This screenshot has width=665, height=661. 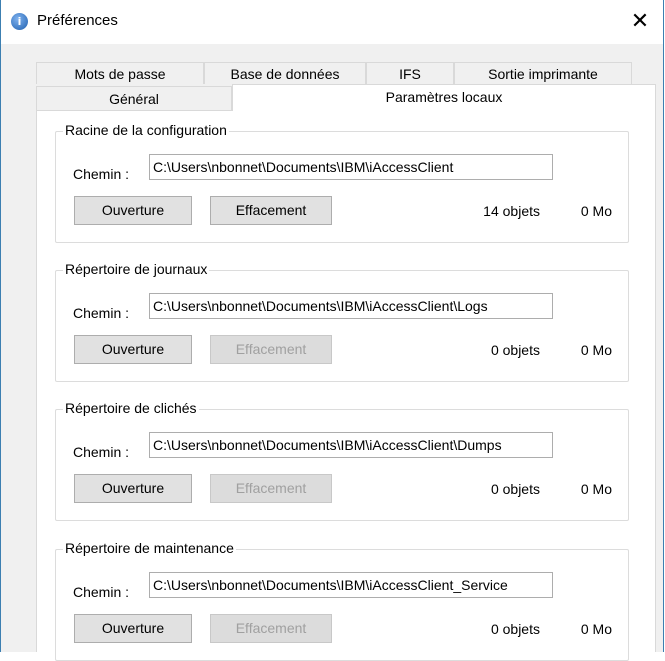 What do you see at coordinates (332, 22) in the screenshot?
I see `title-bar: i Préférences ✕` at bounding box center [332, 22].